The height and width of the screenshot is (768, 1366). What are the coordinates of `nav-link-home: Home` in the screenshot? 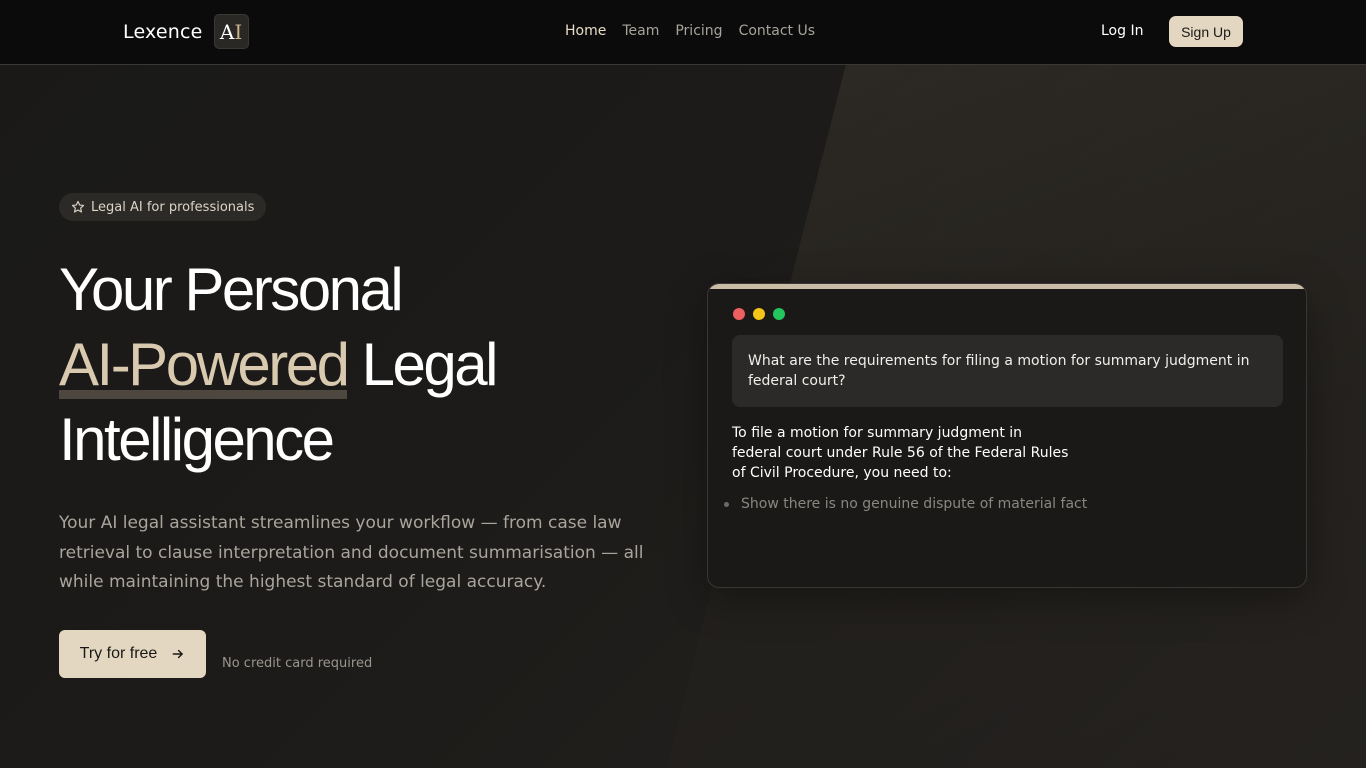 It's located at (585, 31).